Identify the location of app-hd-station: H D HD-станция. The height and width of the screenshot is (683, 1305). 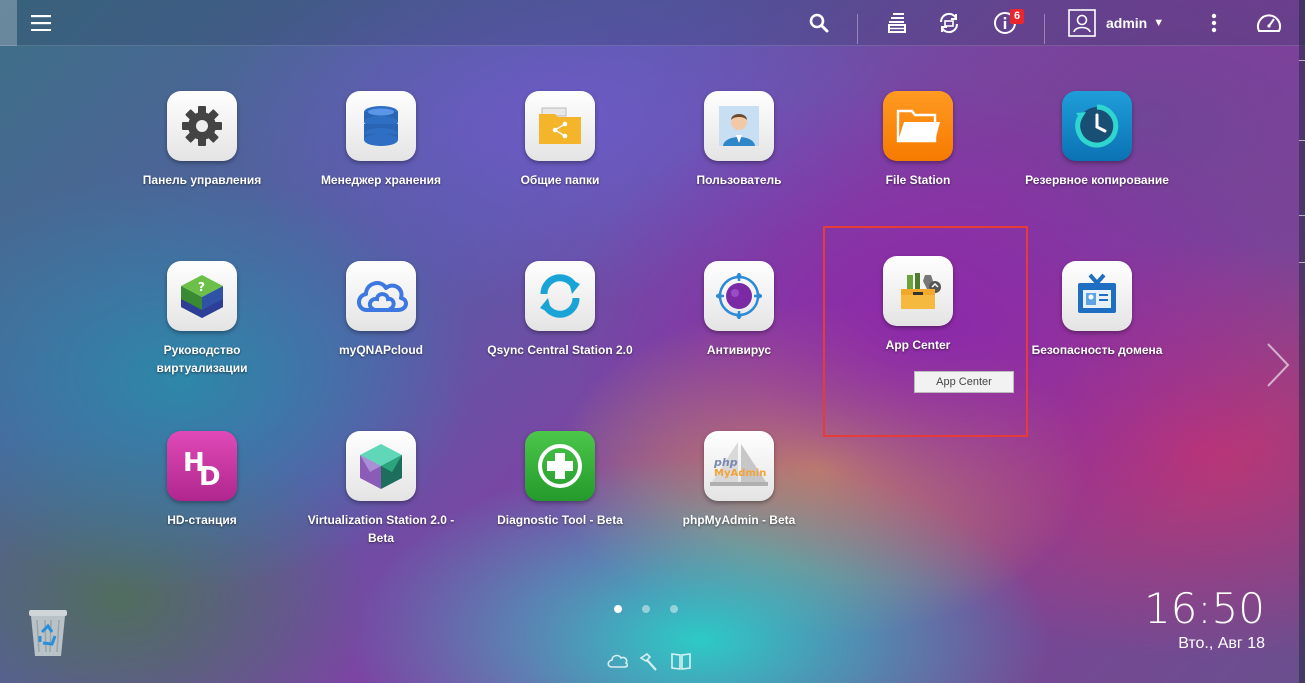
(202, 480).